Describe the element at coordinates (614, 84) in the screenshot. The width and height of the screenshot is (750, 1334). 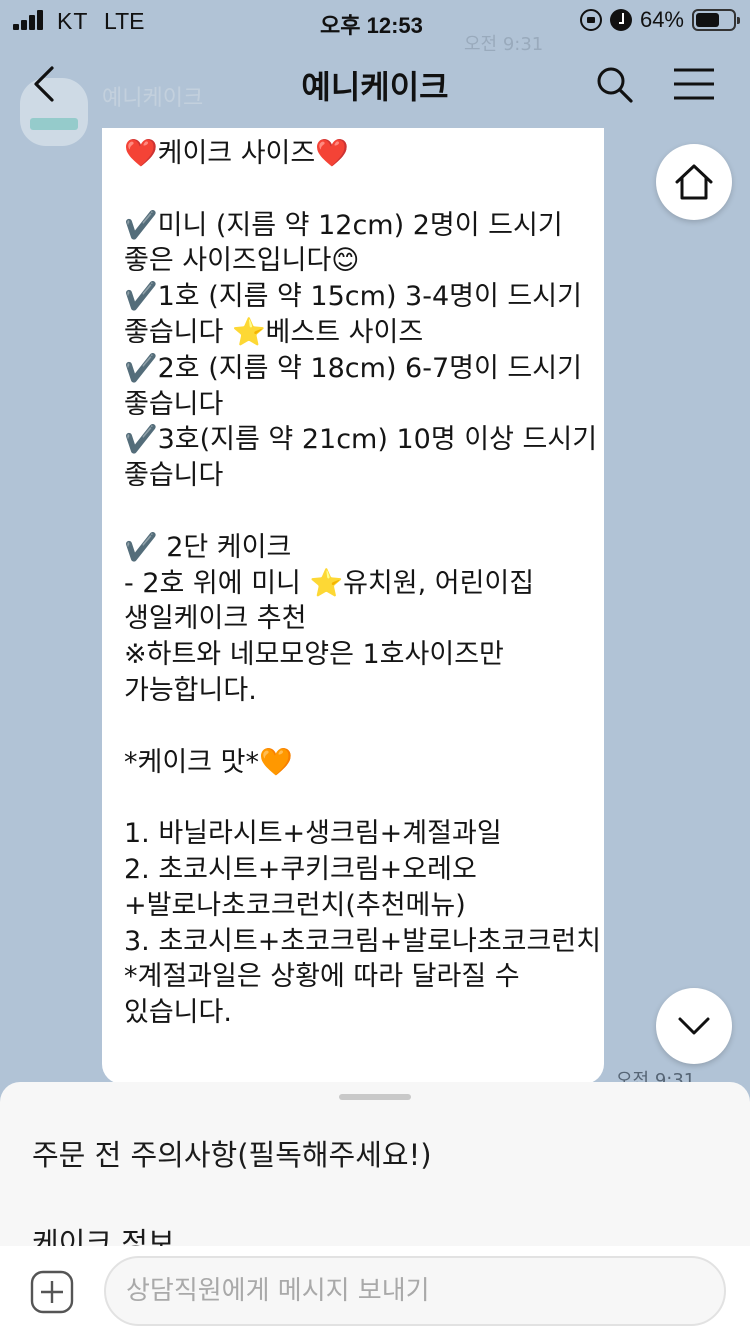
I see `search-icon` at that location.